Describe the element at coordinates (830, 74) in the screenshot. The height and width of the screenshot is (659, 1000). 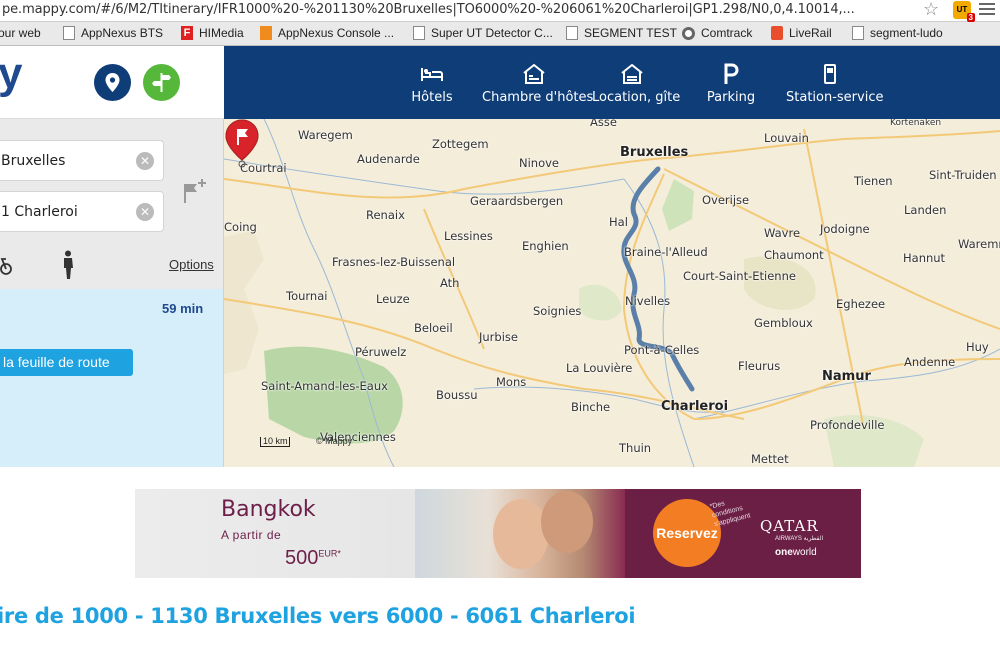
I see `fuel-icon` at that location.